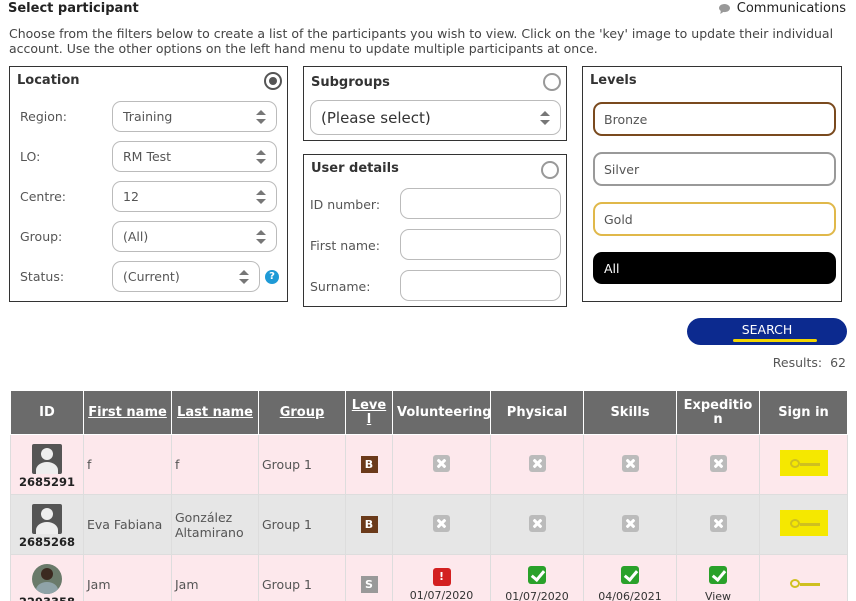  What do you see at coordinates (369, 584) in the screenshot?
I see `level-badge: S` at bounding box center [369, 584].